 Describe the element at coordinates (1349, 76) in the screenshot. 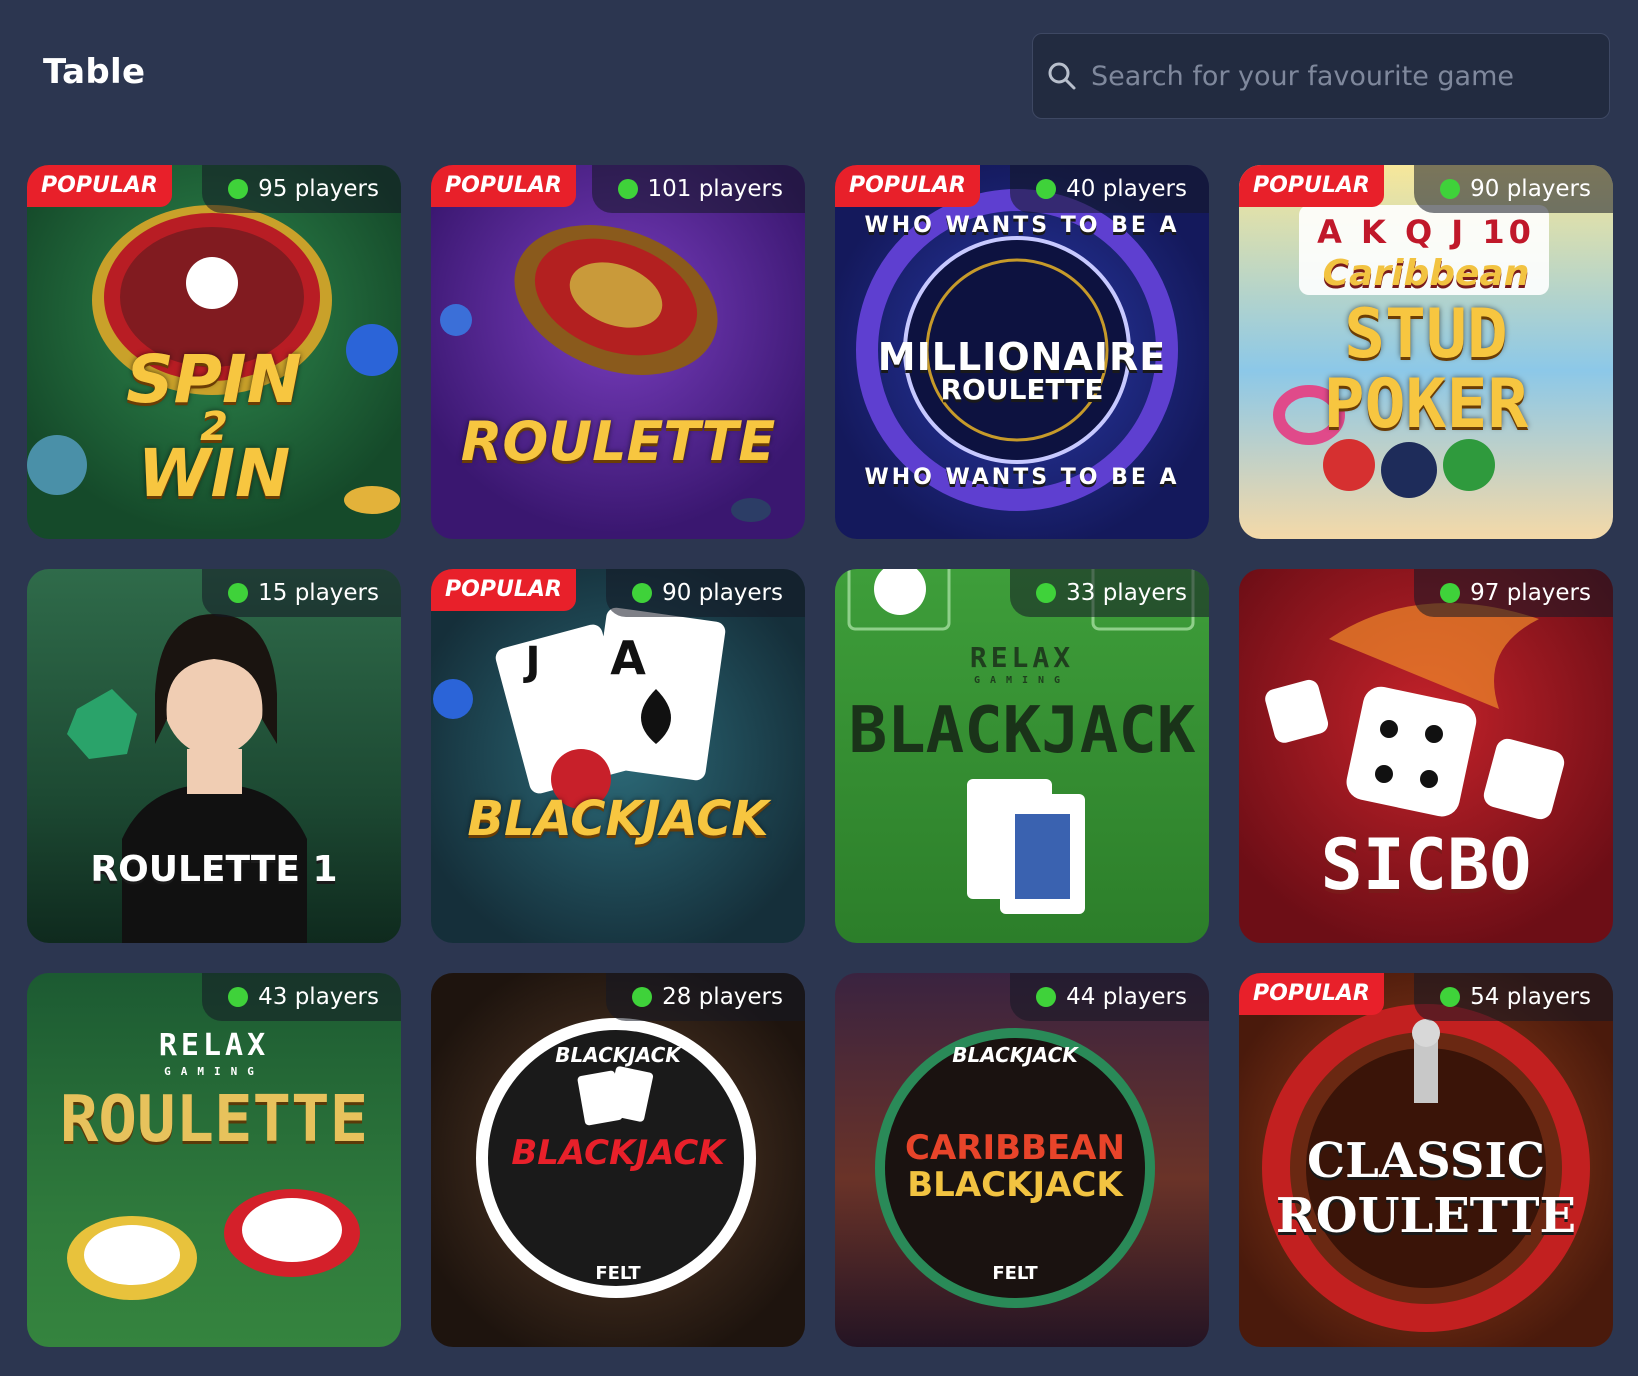

I see `search-input` at that location.